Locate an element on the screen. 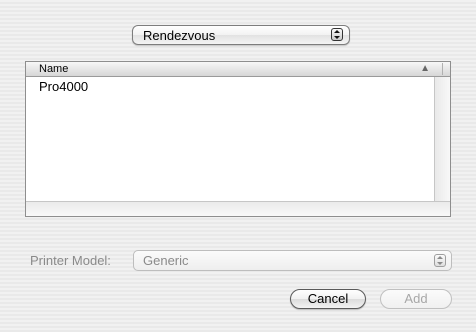 The image size is (476, 332). list-item: Pro4000 is located at coordinates (229, 85).